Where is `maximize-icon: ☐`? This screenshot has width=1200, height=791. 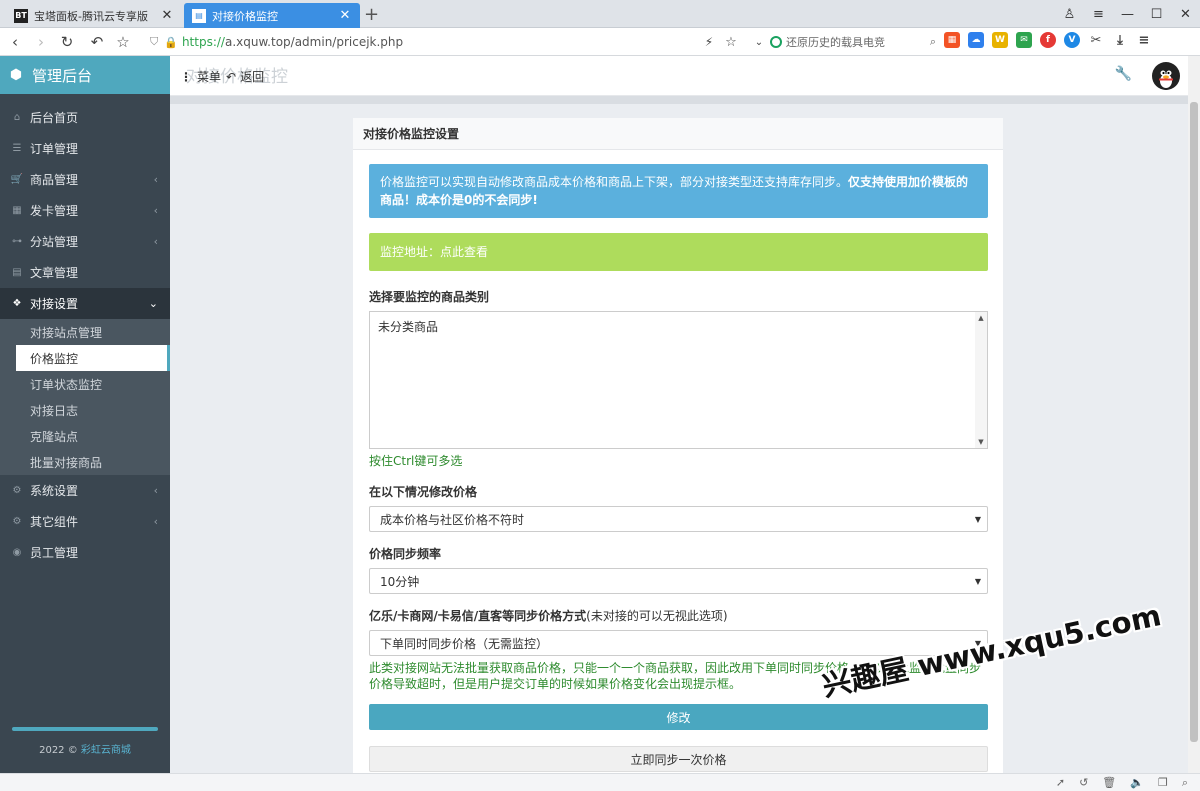
maximize-icon: ☐ is located at coordinates (1156, 14).